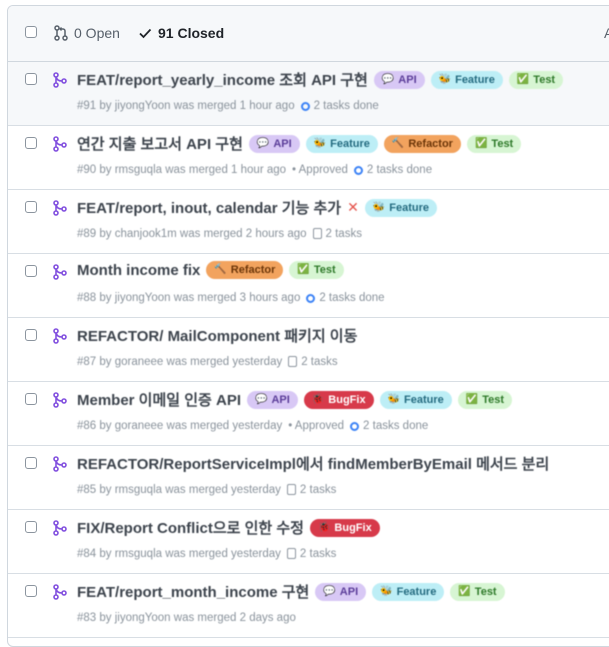 This screenshot has width=609, height=647. What do you see at coordinates (193, 591) in the screenshot?
I see `pull-request-title-link: FEAT/report_month_income 구현` at bounding box center [193, 591].